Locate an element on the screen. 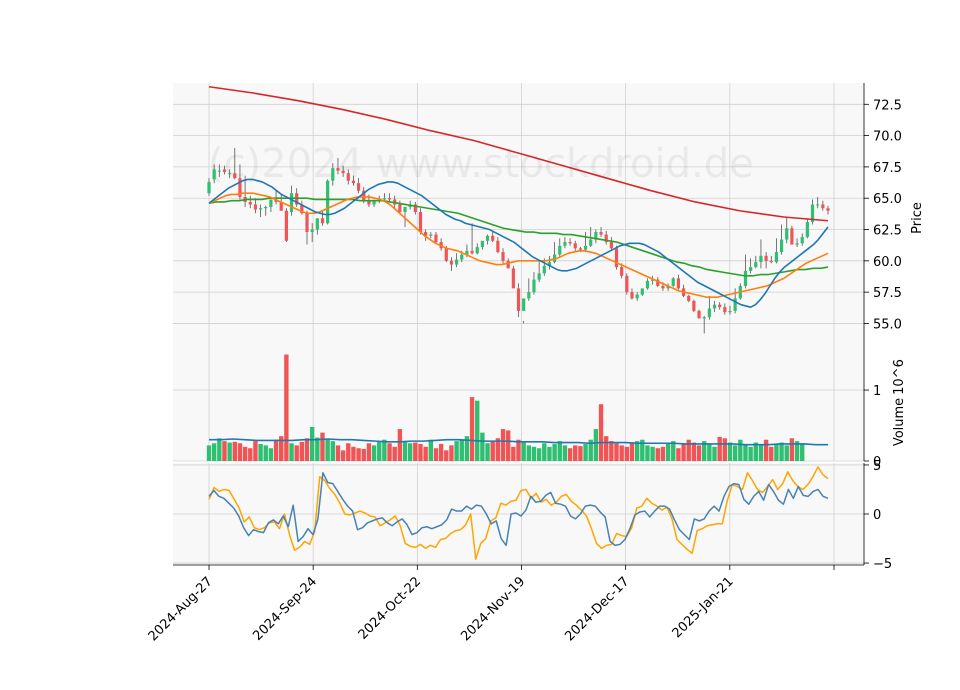 The width and height of the screenshot is (960, 690). y-tick-label: 72.5 is located at coordinates (887, 105).